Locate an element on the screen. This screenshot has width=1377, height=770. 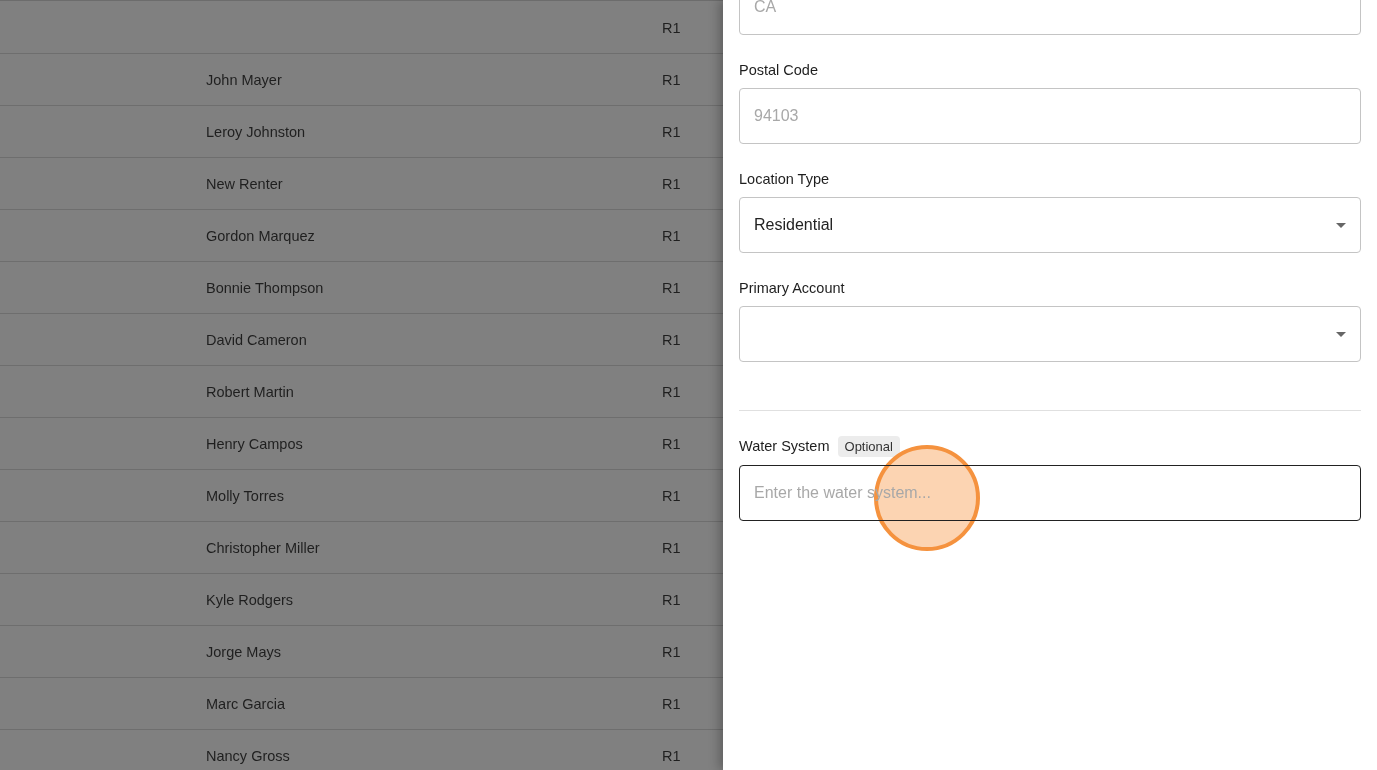
table-cell-text: David Cameron is located at coordinates (257, 339).